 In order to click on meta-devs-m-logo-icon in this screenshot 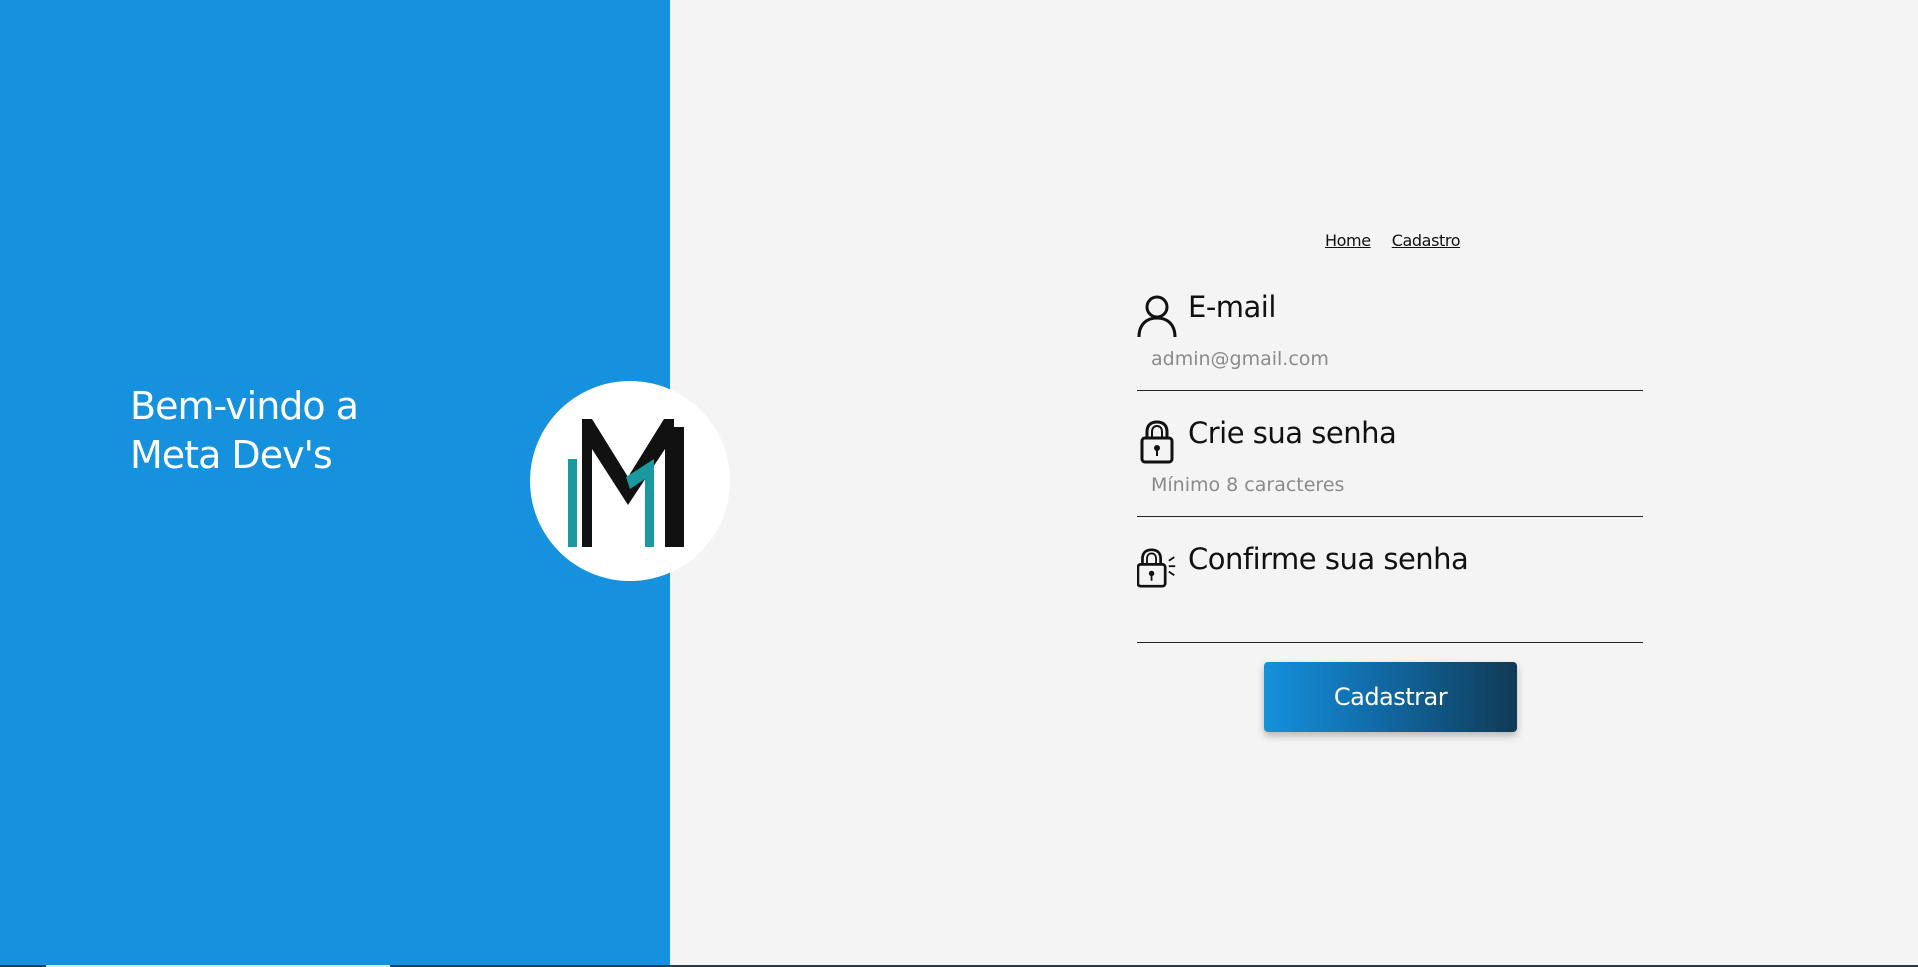, I will do `click(626, 483)`.